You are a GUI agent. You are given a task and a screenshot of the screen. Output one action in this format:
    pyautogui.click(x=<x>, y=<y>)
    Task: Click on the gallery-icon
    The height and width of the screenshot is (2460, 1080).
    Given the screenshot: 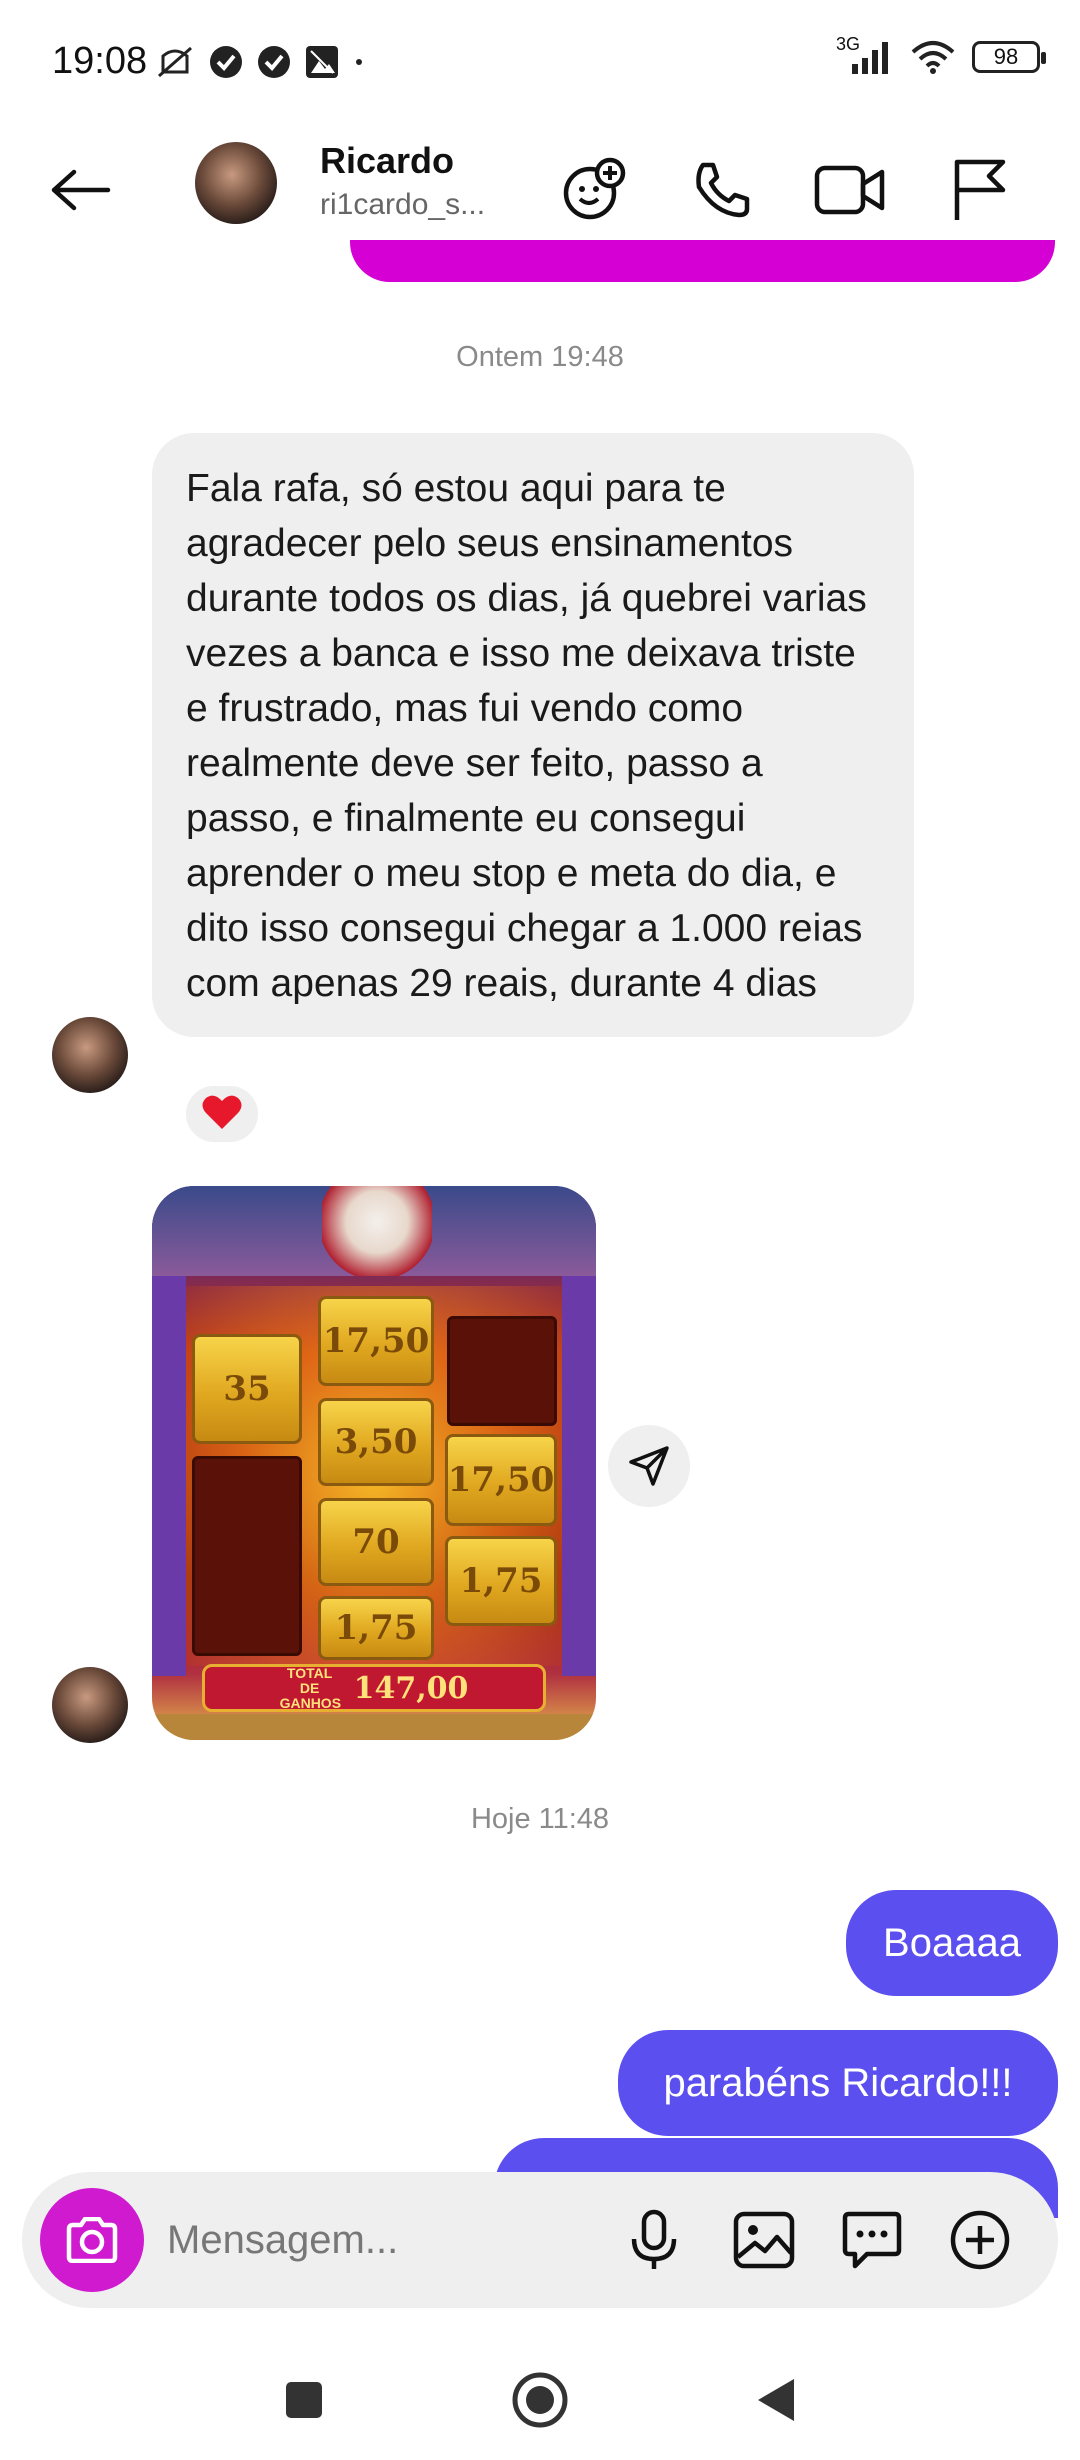 What is the action you would take?
    pyautogui.click(x=764, y=2240)
    